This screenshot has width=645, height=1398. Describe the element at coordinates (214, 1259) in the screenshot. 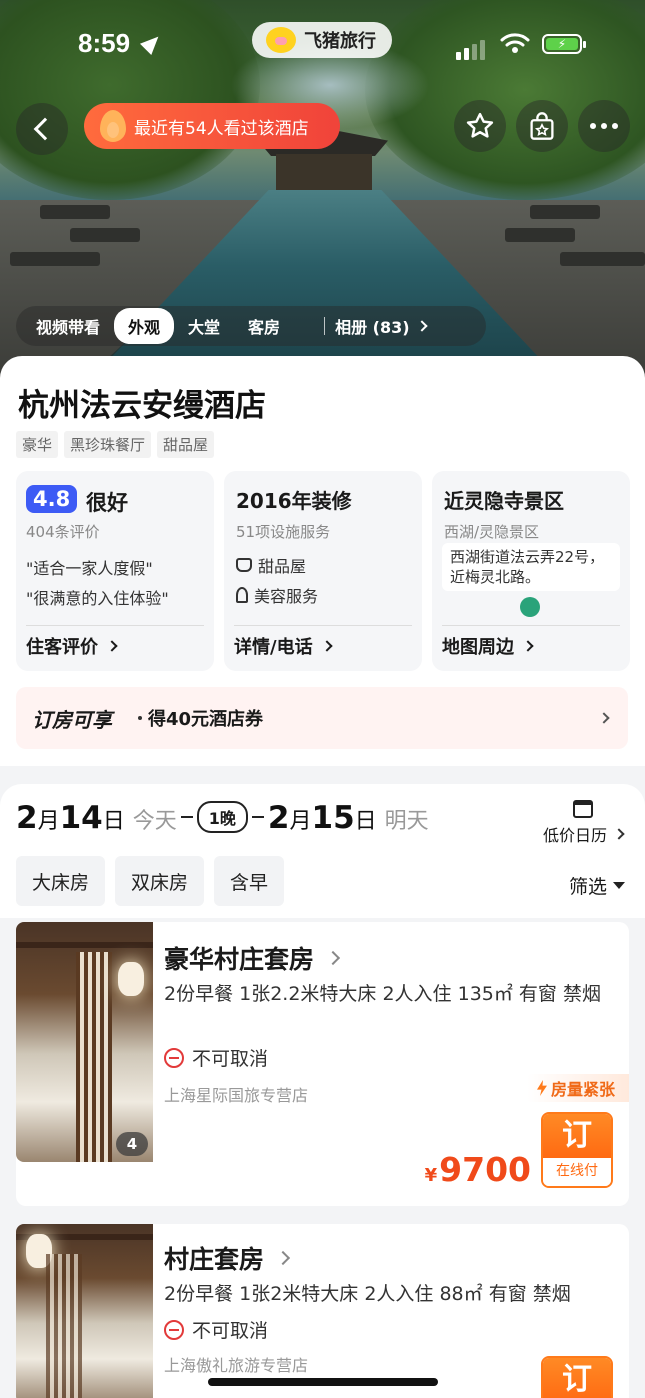

I see `room-title-label: 村庄套房` at that location.